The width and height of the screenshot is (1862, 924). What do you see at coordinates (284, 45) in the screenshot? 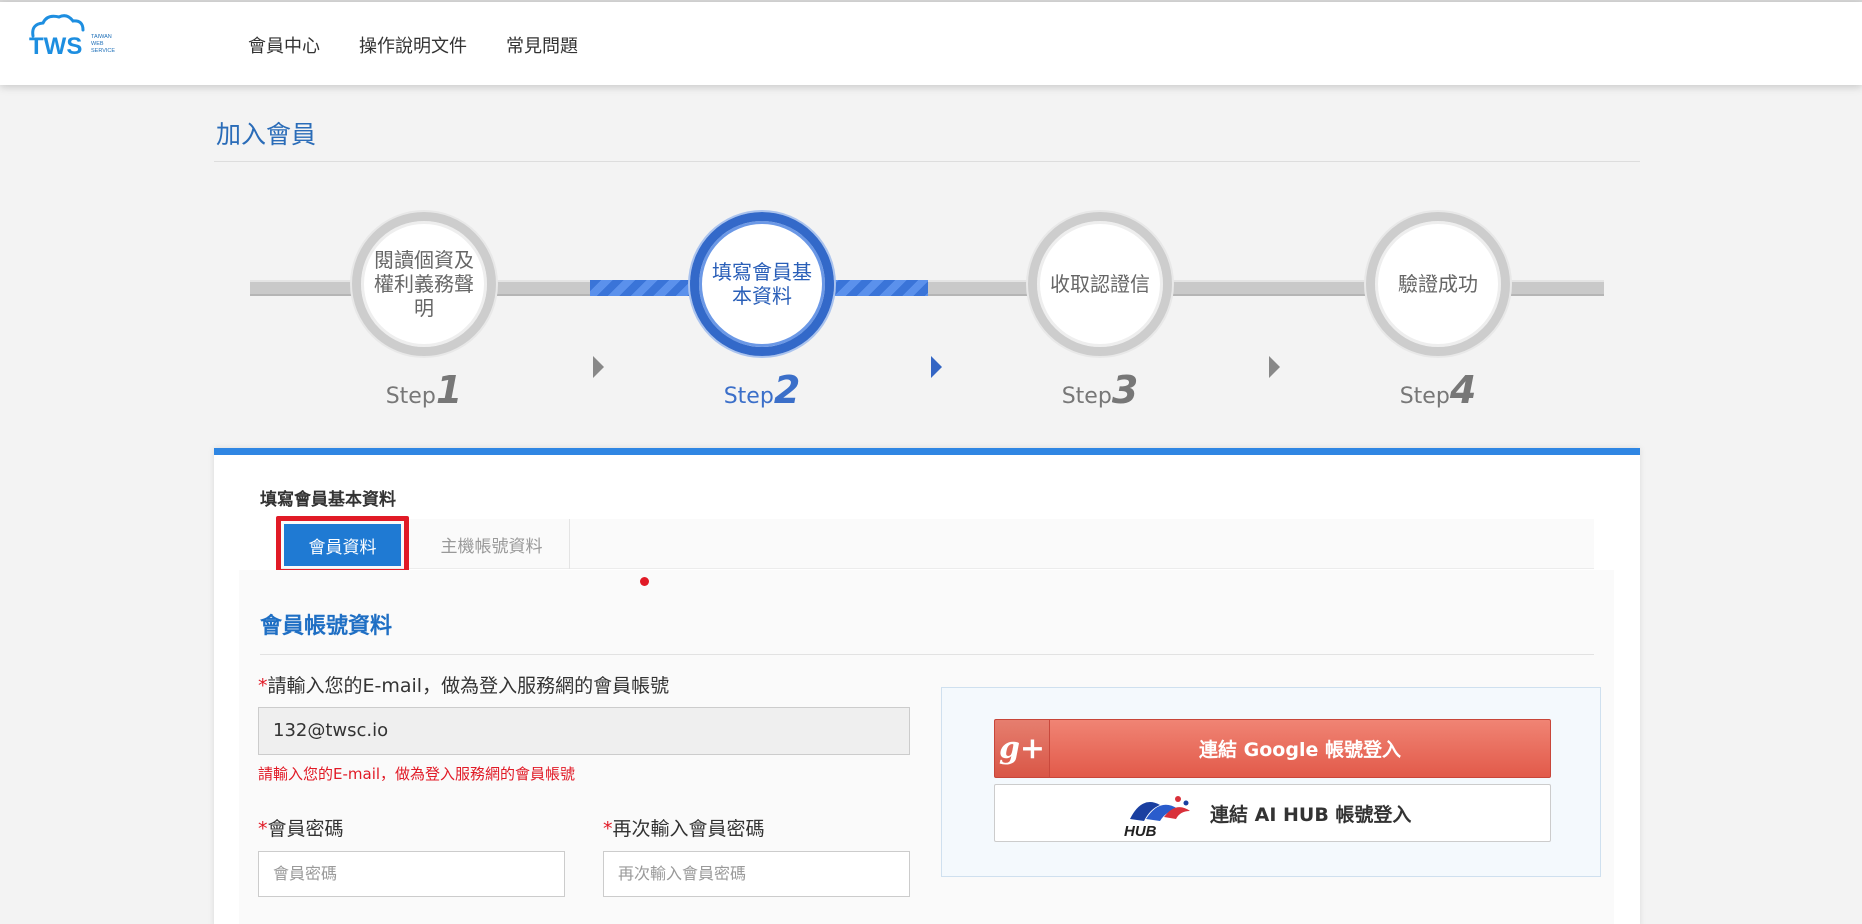
I see `nav-item-member-center: 會員中心` at bounding box center [284, 45].